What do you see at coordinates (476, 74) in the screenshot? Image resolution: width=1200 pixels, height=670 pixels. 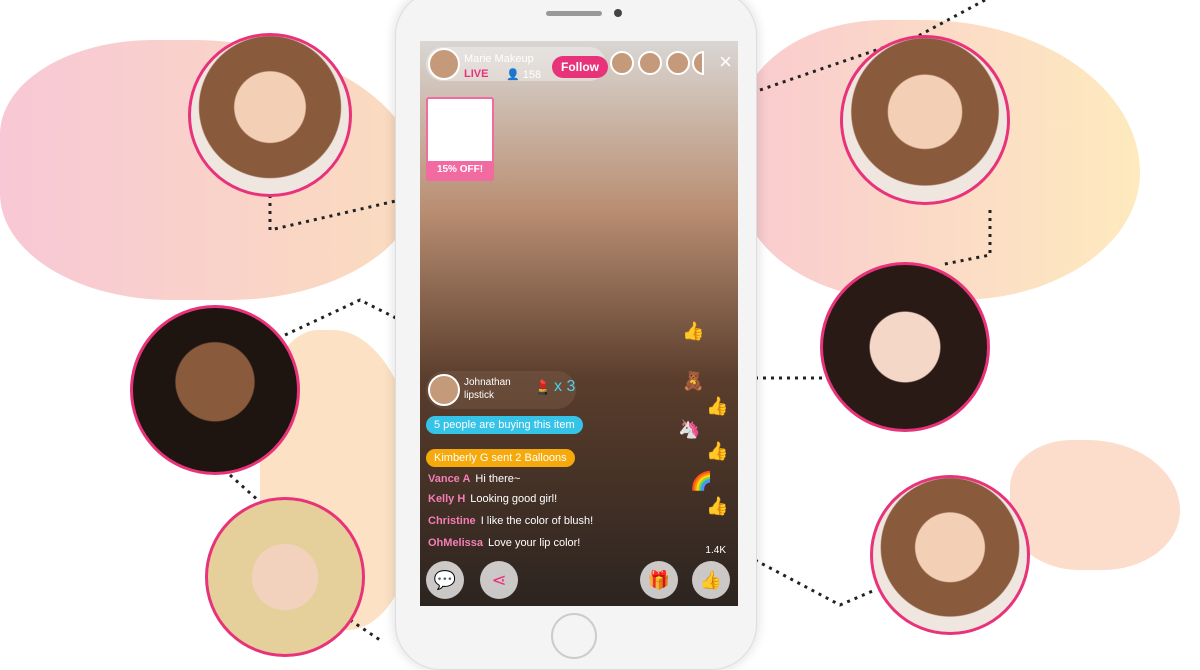 I see `live-badge: LIVE` at bounding box center [476, 74].